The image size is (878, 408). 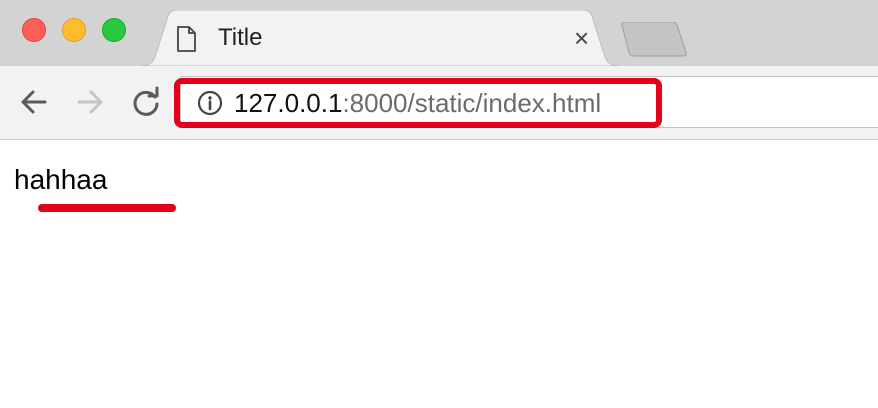 What do you see at coordinates (114, 30) in the screenshot?
I see `window-zoom-button` at bounding box center [114, 30].